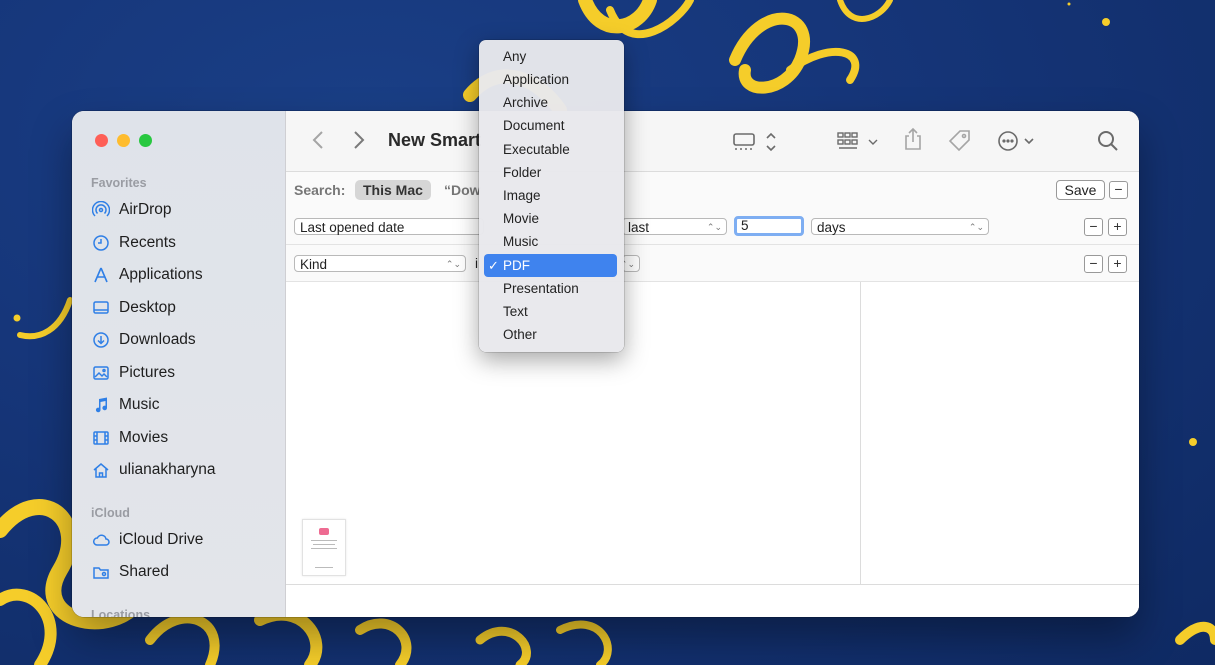  Describe the element at coordinates (101, 140) in the screenshot. I see `close-button` at that location.